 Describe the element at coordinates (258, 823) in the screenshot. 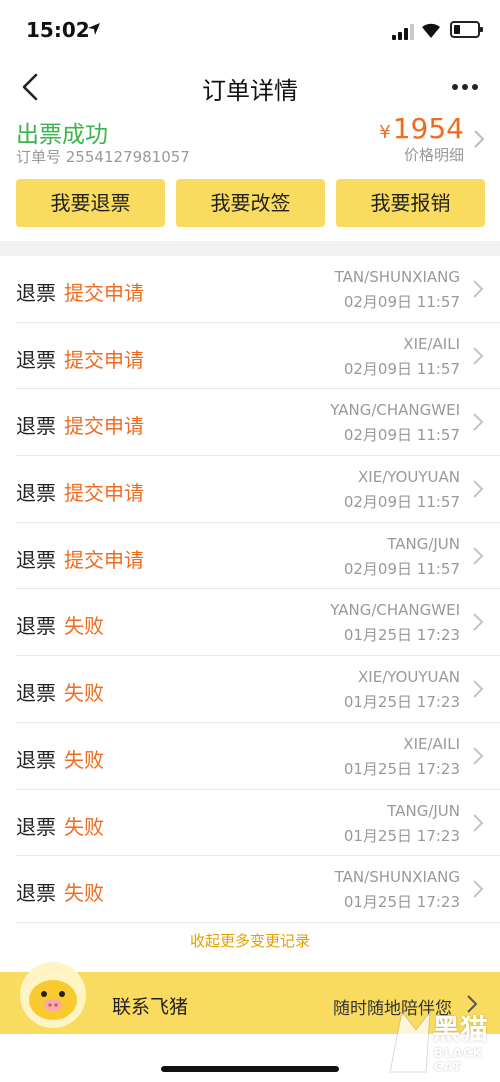

I see `record-row: 退票 失败 TANG/JUN 01月25日 17:23` at that location.